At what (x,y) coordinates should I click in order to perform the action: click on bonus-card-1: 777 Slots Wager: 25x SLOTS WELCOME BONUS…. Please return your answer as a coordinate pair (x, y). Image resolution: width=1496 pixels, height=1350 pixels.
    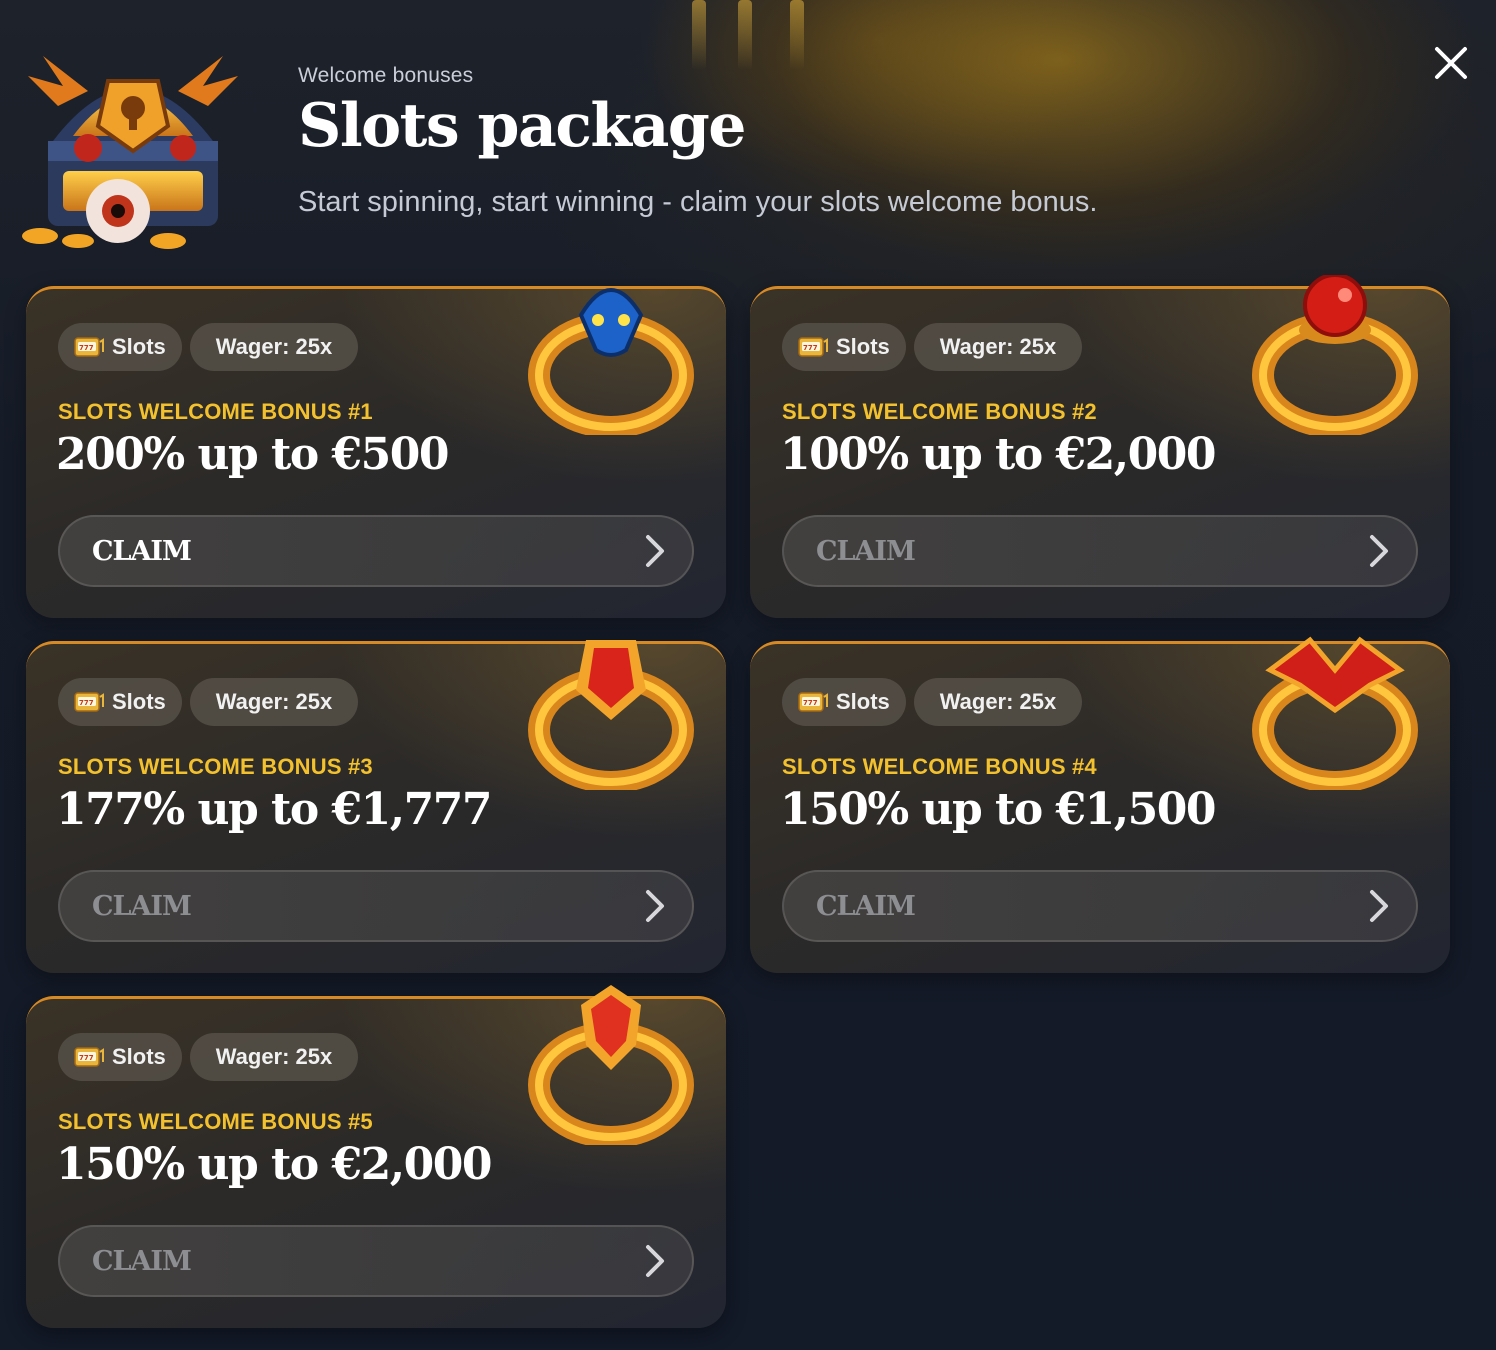
    Looking at the image, I should click on (376, 452).